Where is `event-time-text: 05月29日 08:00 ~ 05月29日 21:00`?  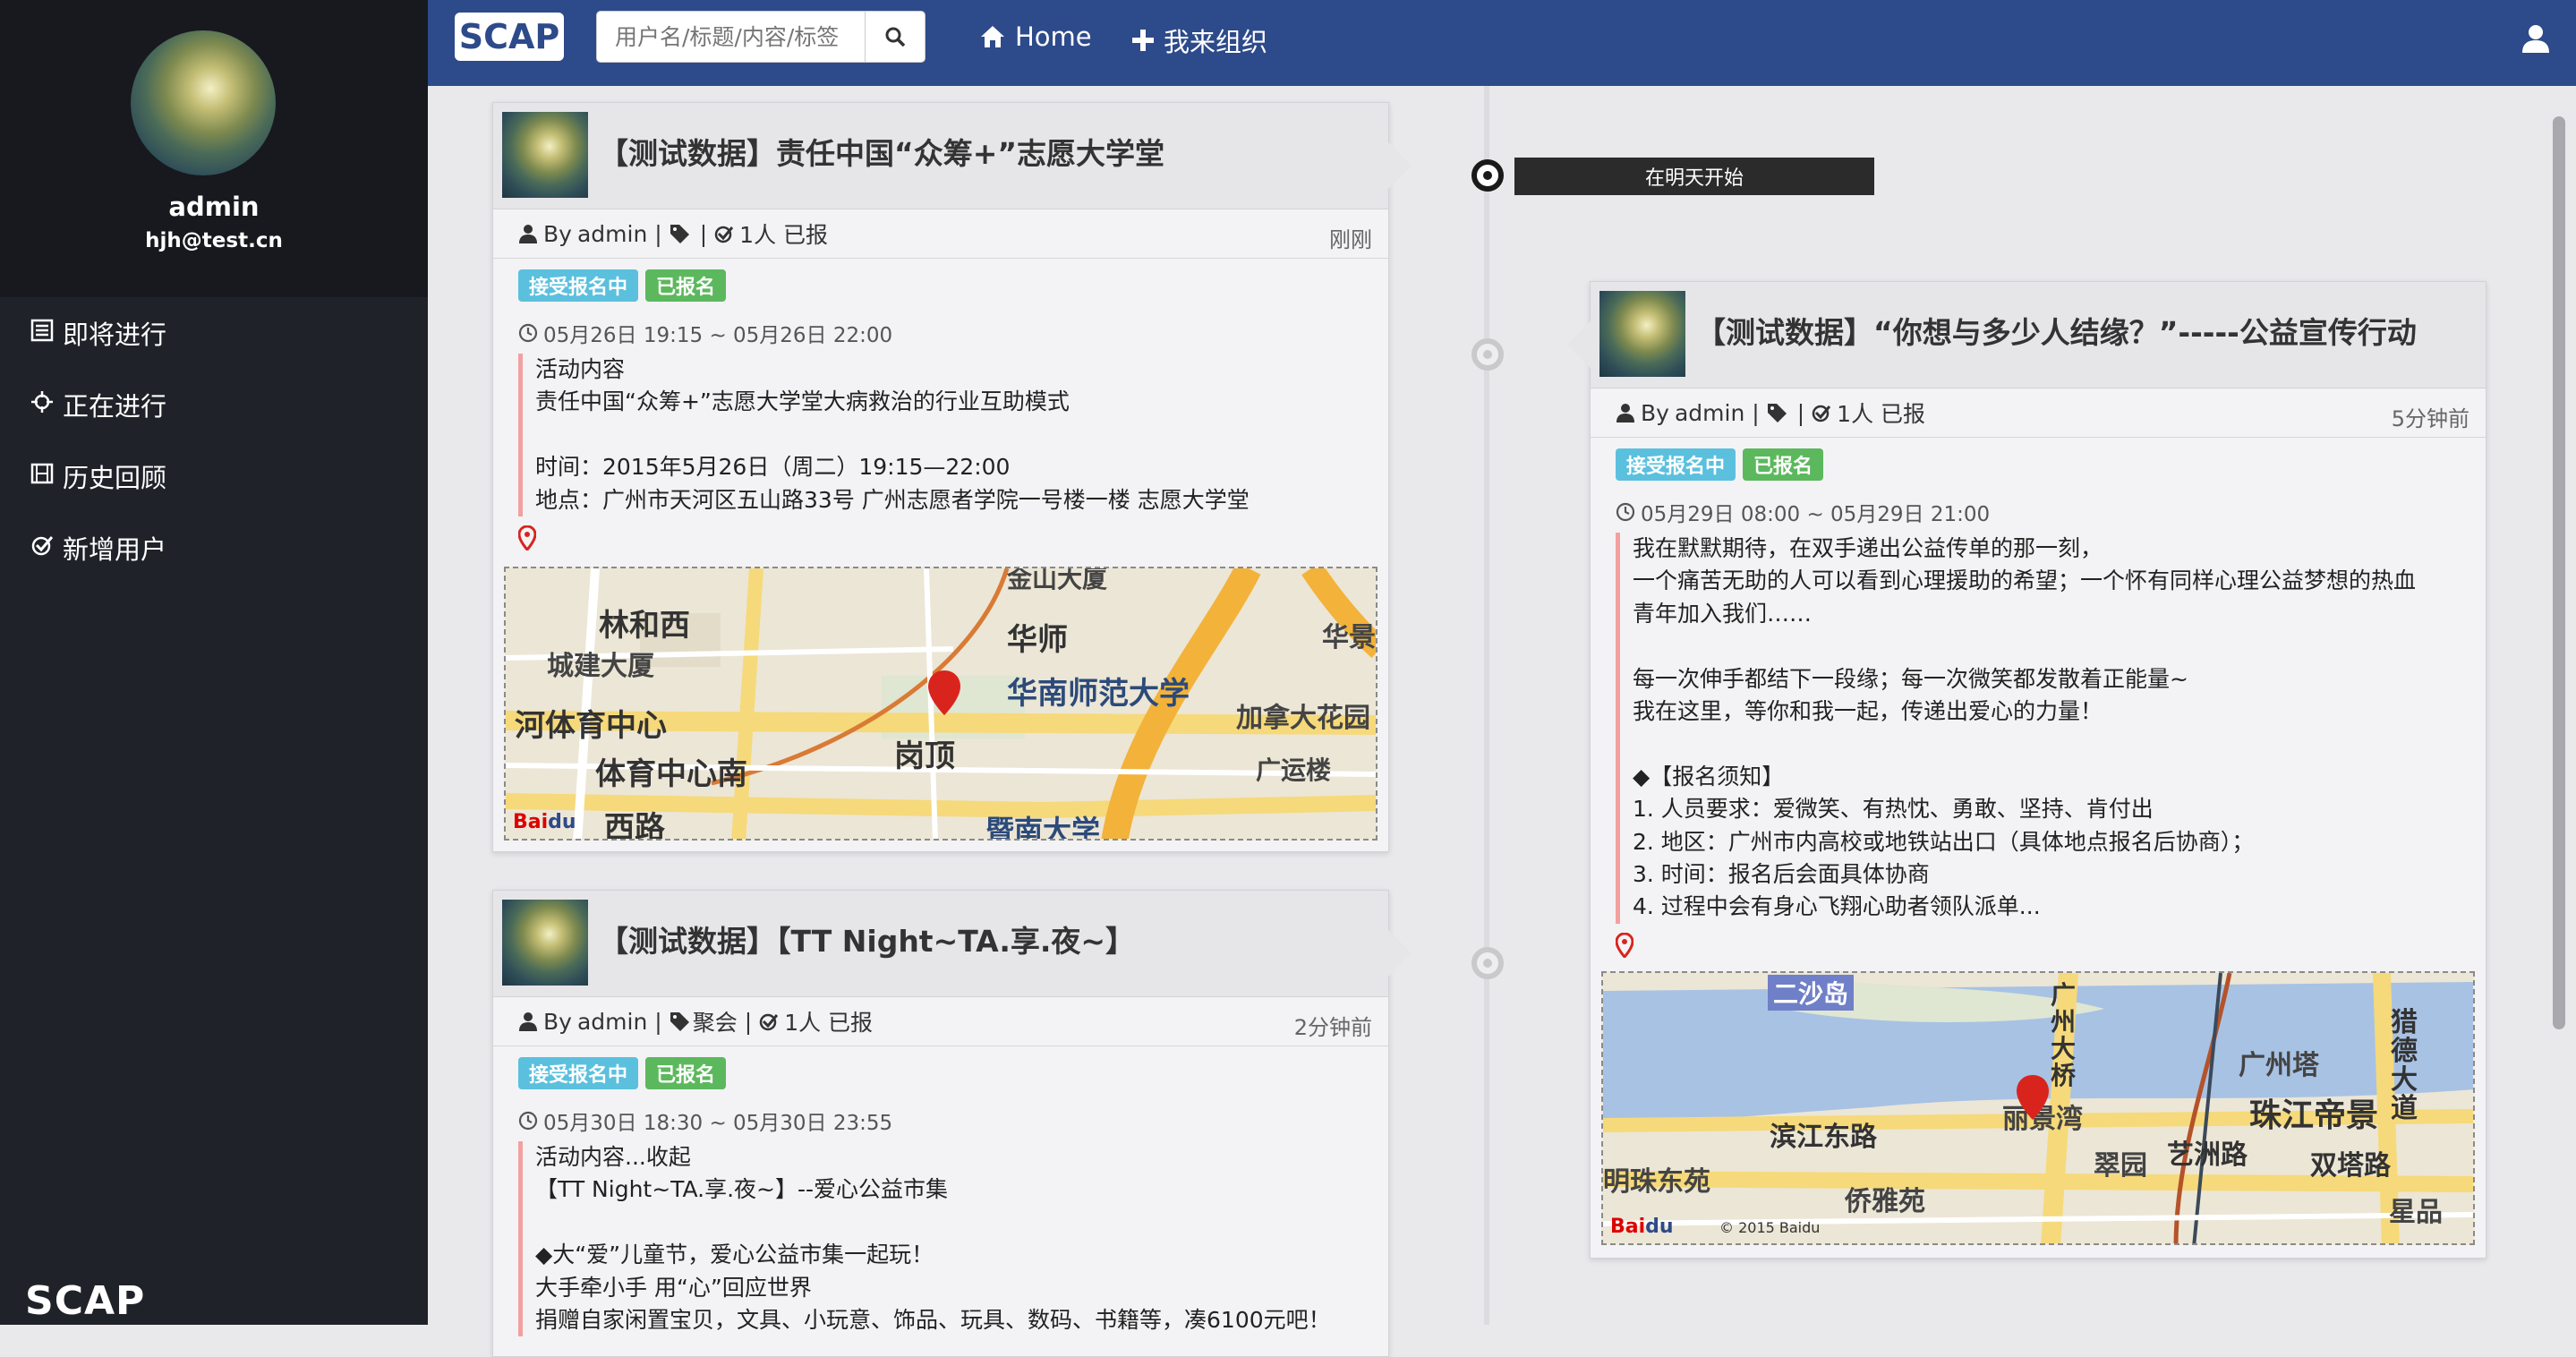 event-time-text: 05月29日 08:00 ~ 05月29日 21:00 is located at coordinates (1816, 514).